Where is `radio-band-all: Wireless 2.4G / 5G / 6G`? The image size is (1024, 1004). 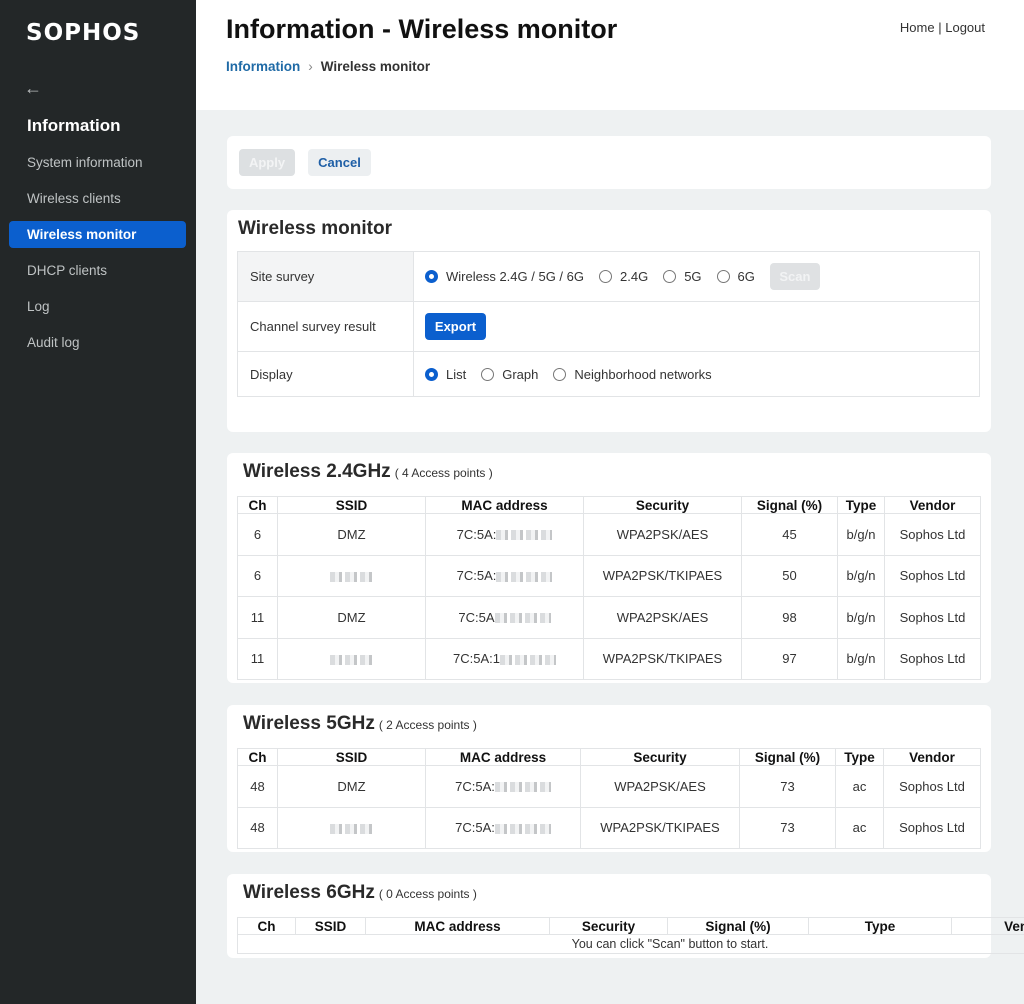 radio-band-all: Wireless 2.4G / 5G / 6G is located at coordinates (504, 276).